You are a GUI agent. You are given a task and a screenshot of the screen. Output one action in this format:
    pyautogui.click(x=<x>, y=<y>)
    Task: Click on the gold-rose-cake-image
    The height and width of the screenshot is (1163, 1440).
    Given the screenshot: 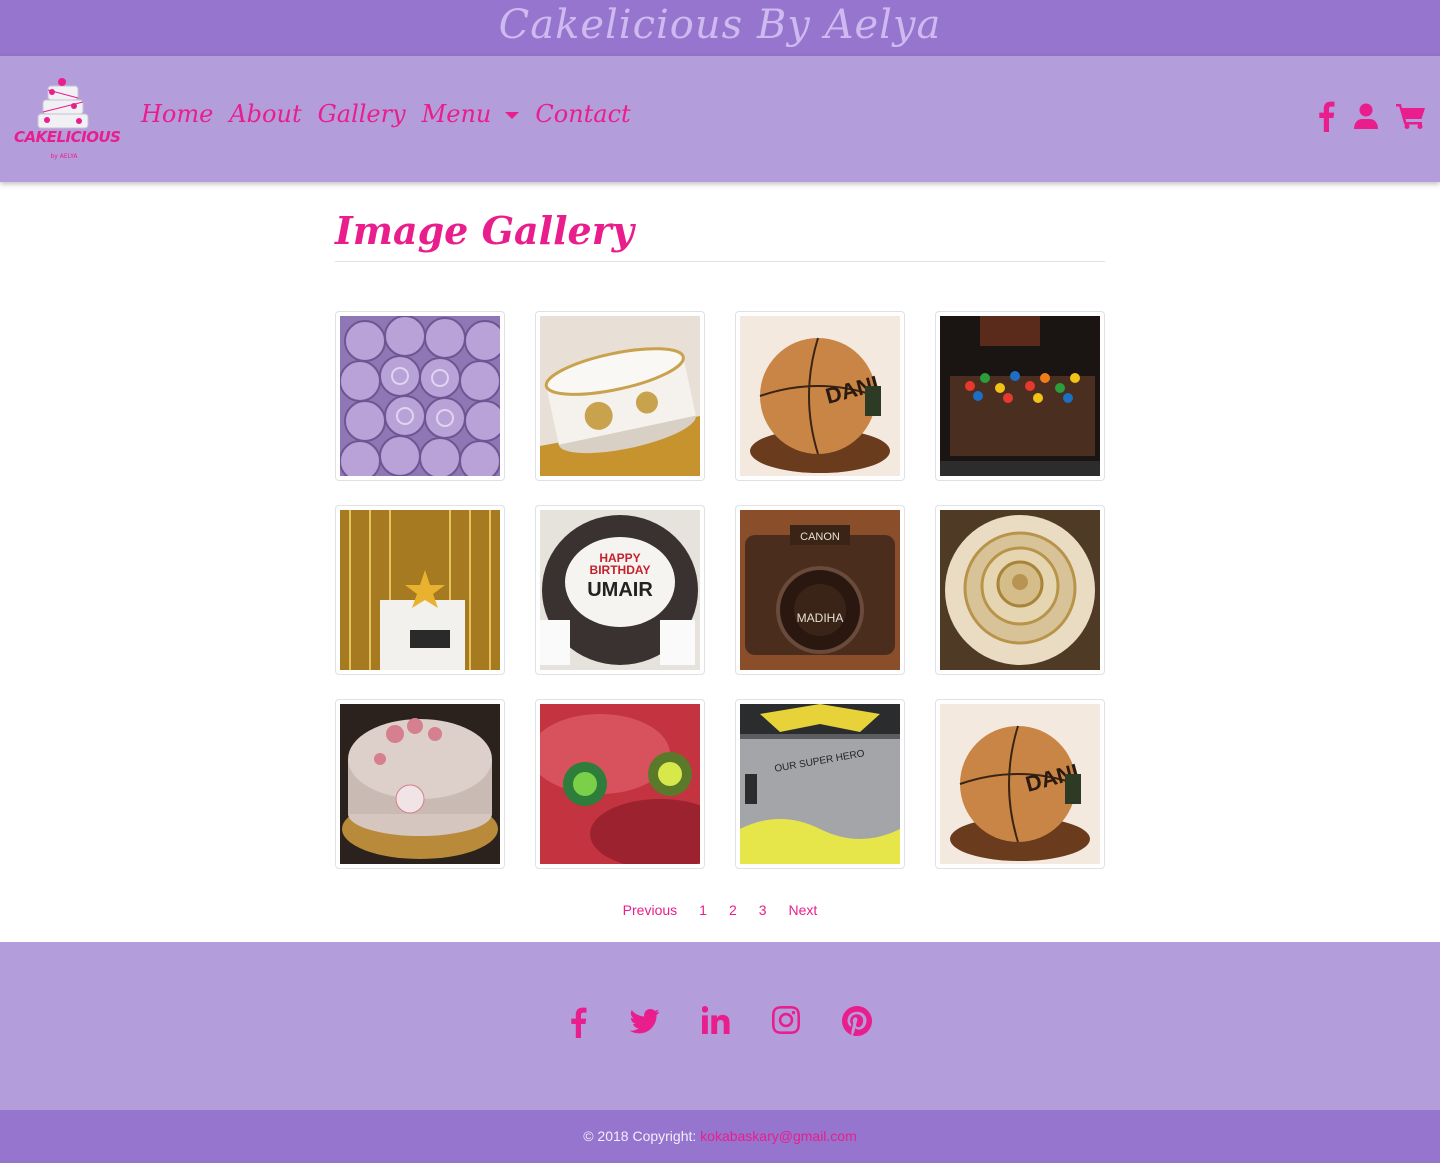 What is the action you would take?
    pyautogui.click(x=1020, y=590)
    